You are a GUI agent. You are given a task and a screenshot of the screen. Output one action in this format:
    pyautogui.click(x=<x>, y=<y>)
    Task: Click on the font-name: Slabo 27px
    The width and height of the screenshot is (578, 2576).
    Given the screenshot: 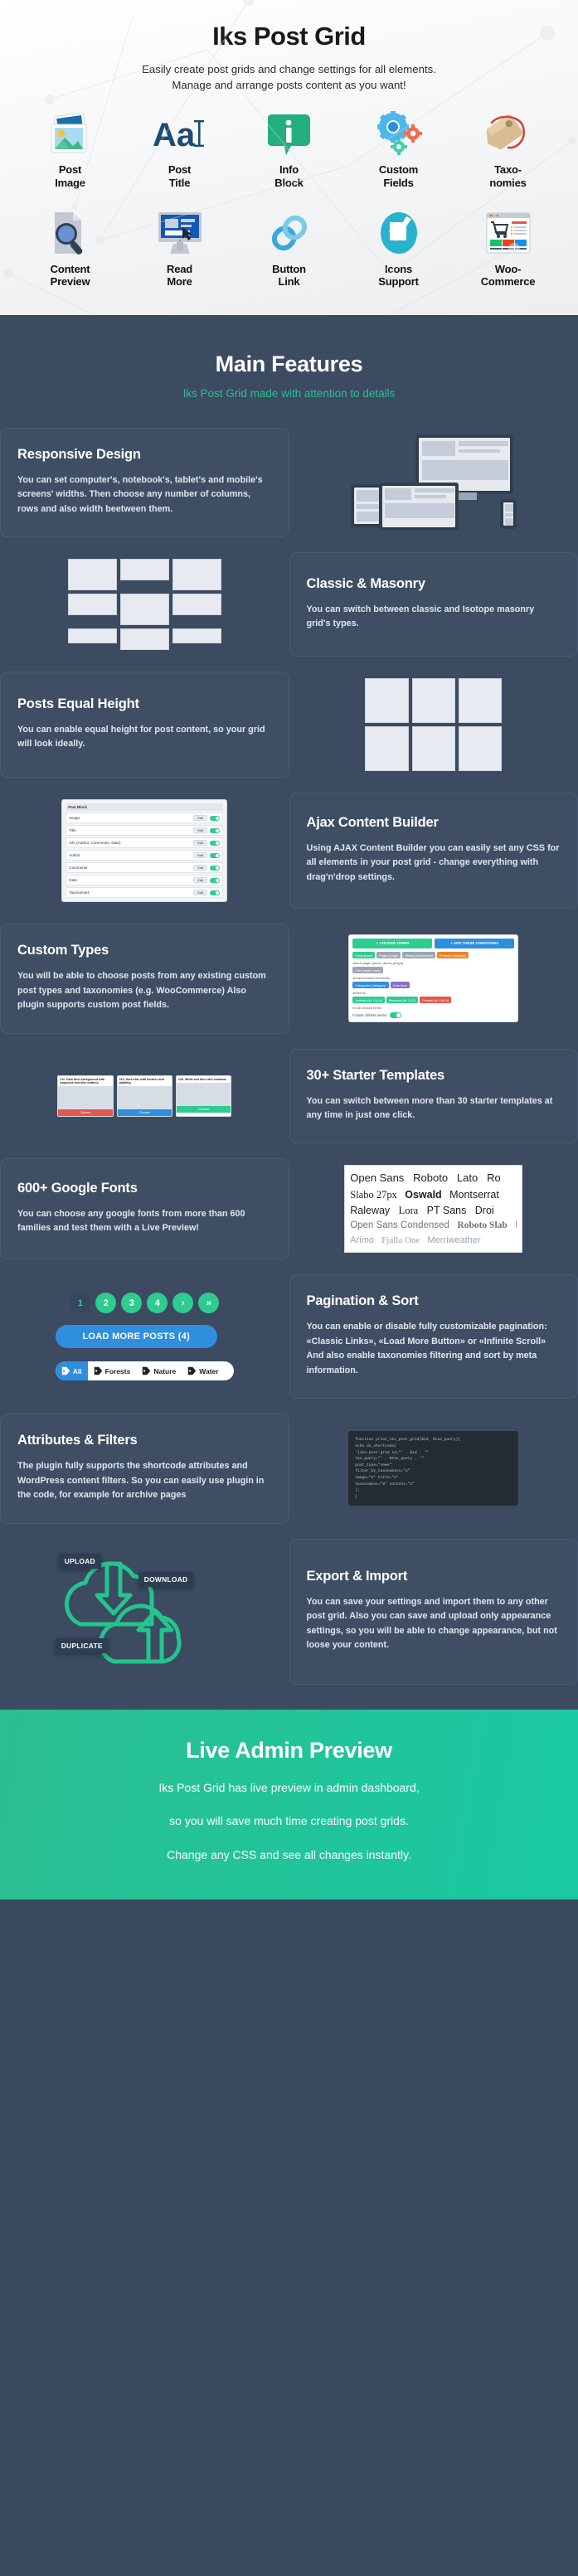 What is the action you would take?
    pyautogui.click(x=373, y=1195)
    